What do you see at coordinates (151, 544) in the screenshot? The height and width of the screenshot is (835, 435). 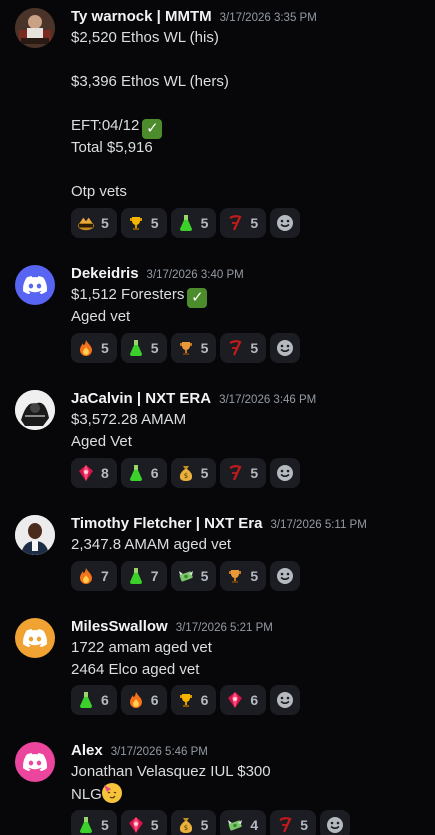 I see `message-line: 2,347.8 AMAM aged vet` at bounding box center [151, 544].